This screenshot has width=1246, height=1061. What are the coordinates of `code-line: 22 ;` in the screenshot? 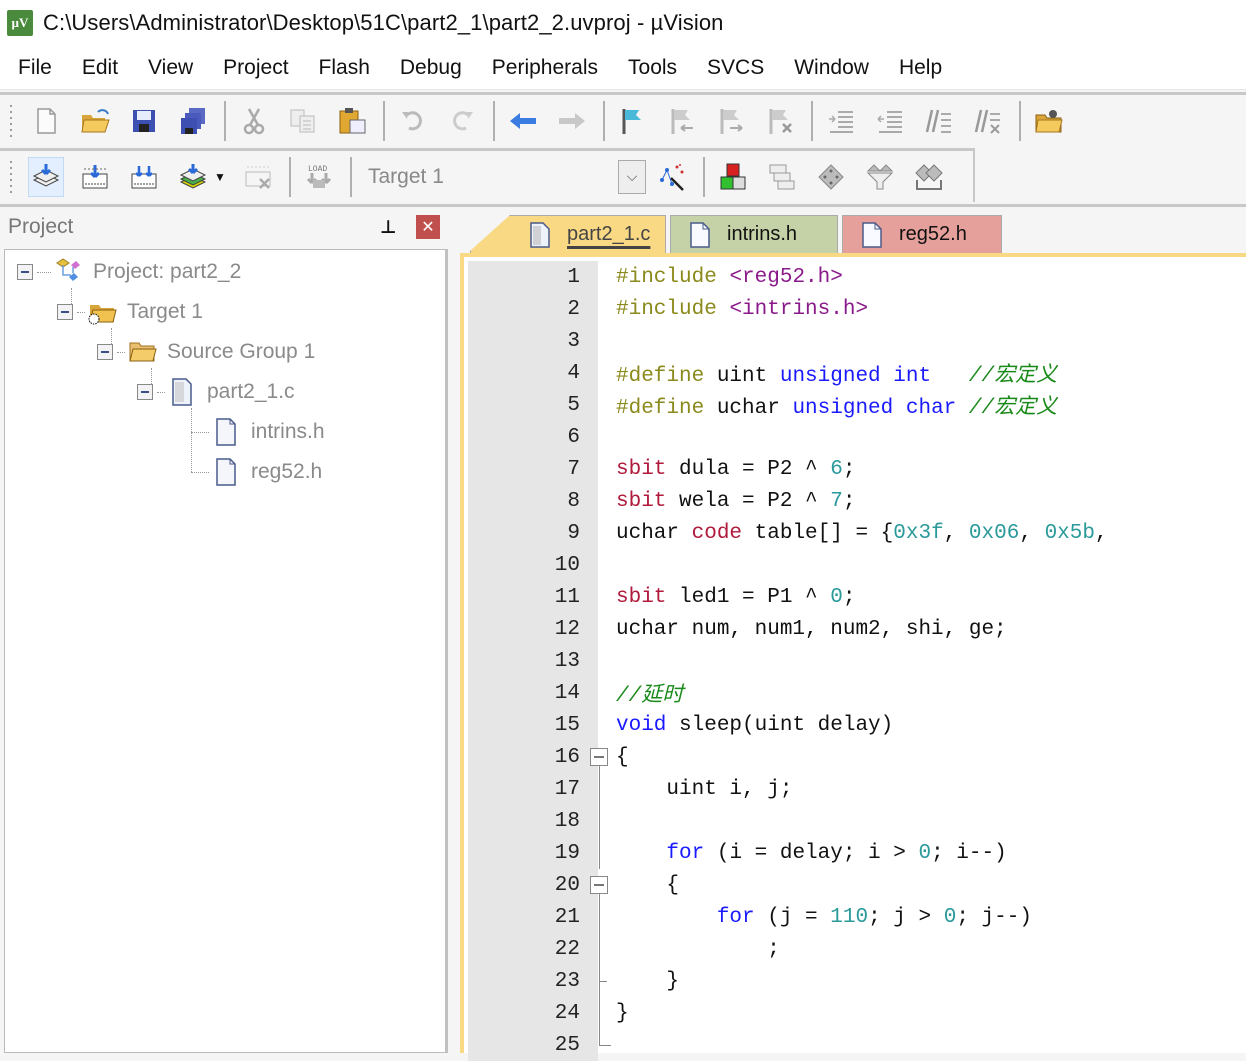 It's located at (855, 949).